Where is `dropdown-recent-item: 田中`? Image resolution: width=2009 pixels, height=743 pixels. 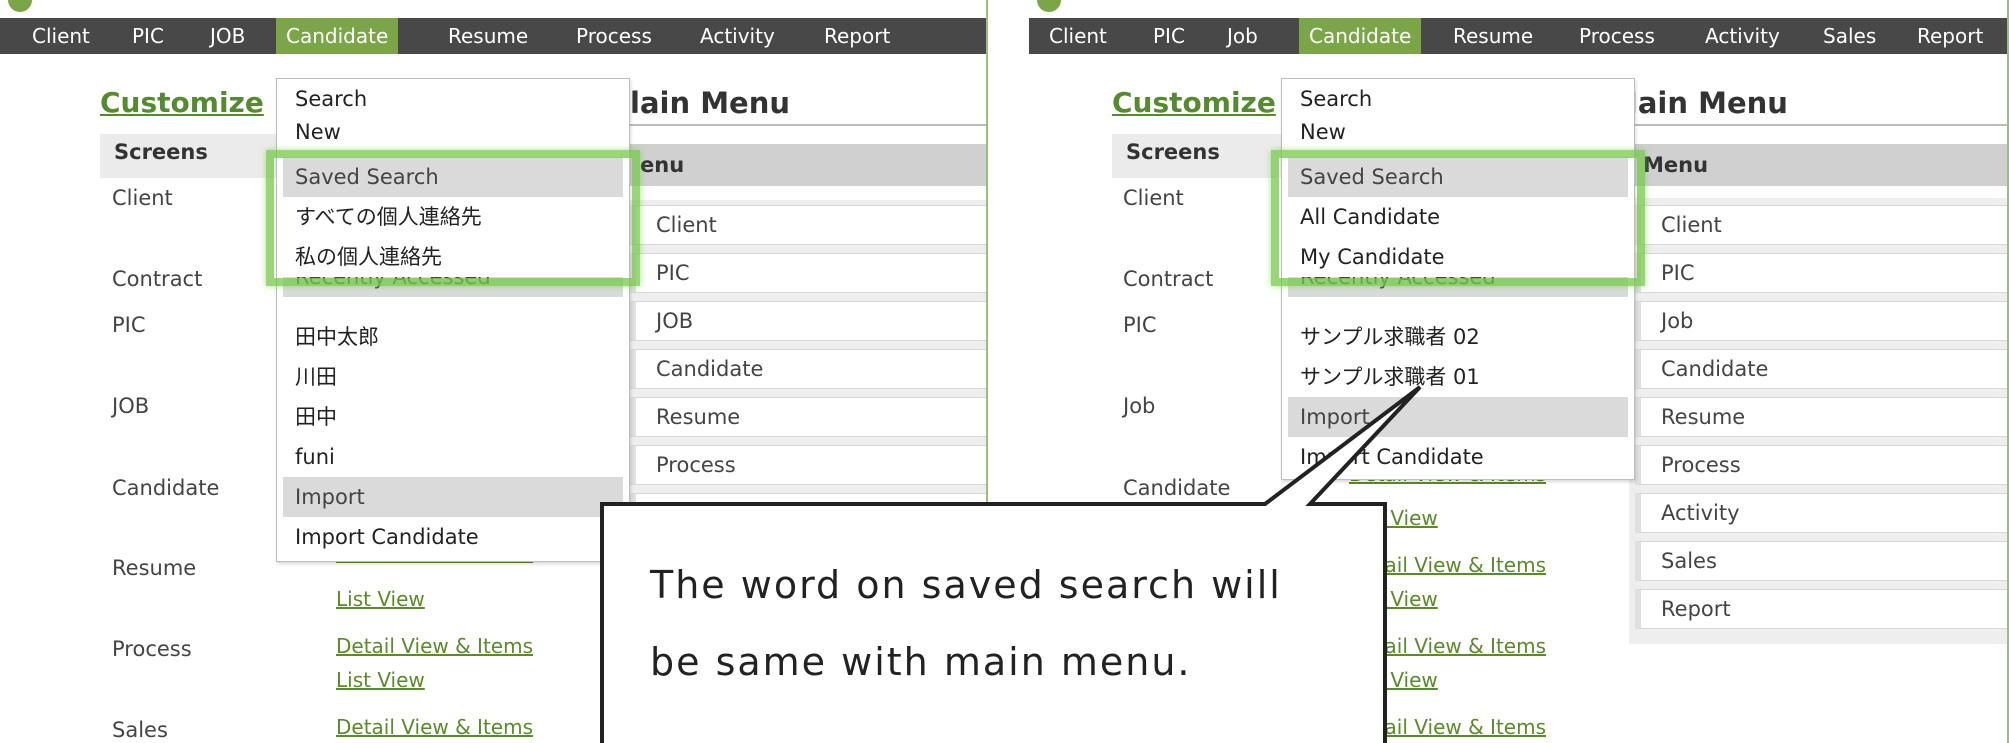 dropdown-recent-item: 田中 is located at coordinates (453, 417).